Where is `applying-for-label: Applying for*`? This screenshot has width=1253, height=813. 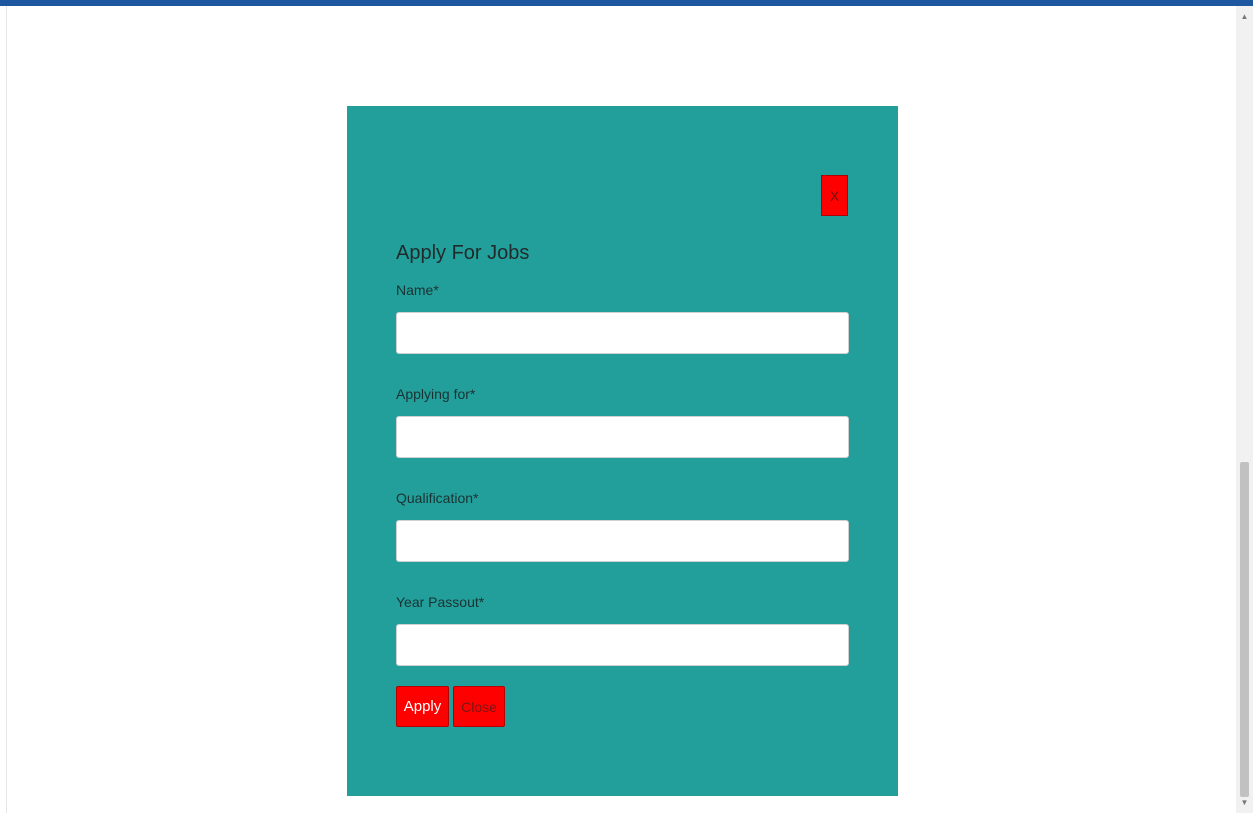
applying-for-label: Applying for* is located at coordinates (436, 394).